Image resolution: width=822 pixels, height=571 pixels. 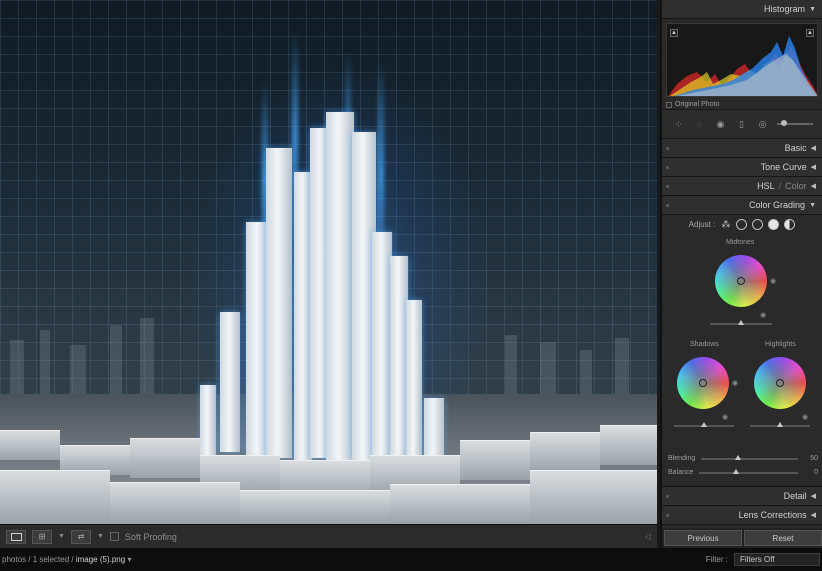 I want to click on highlights-wheel-handle, so click(x=780, y=383).